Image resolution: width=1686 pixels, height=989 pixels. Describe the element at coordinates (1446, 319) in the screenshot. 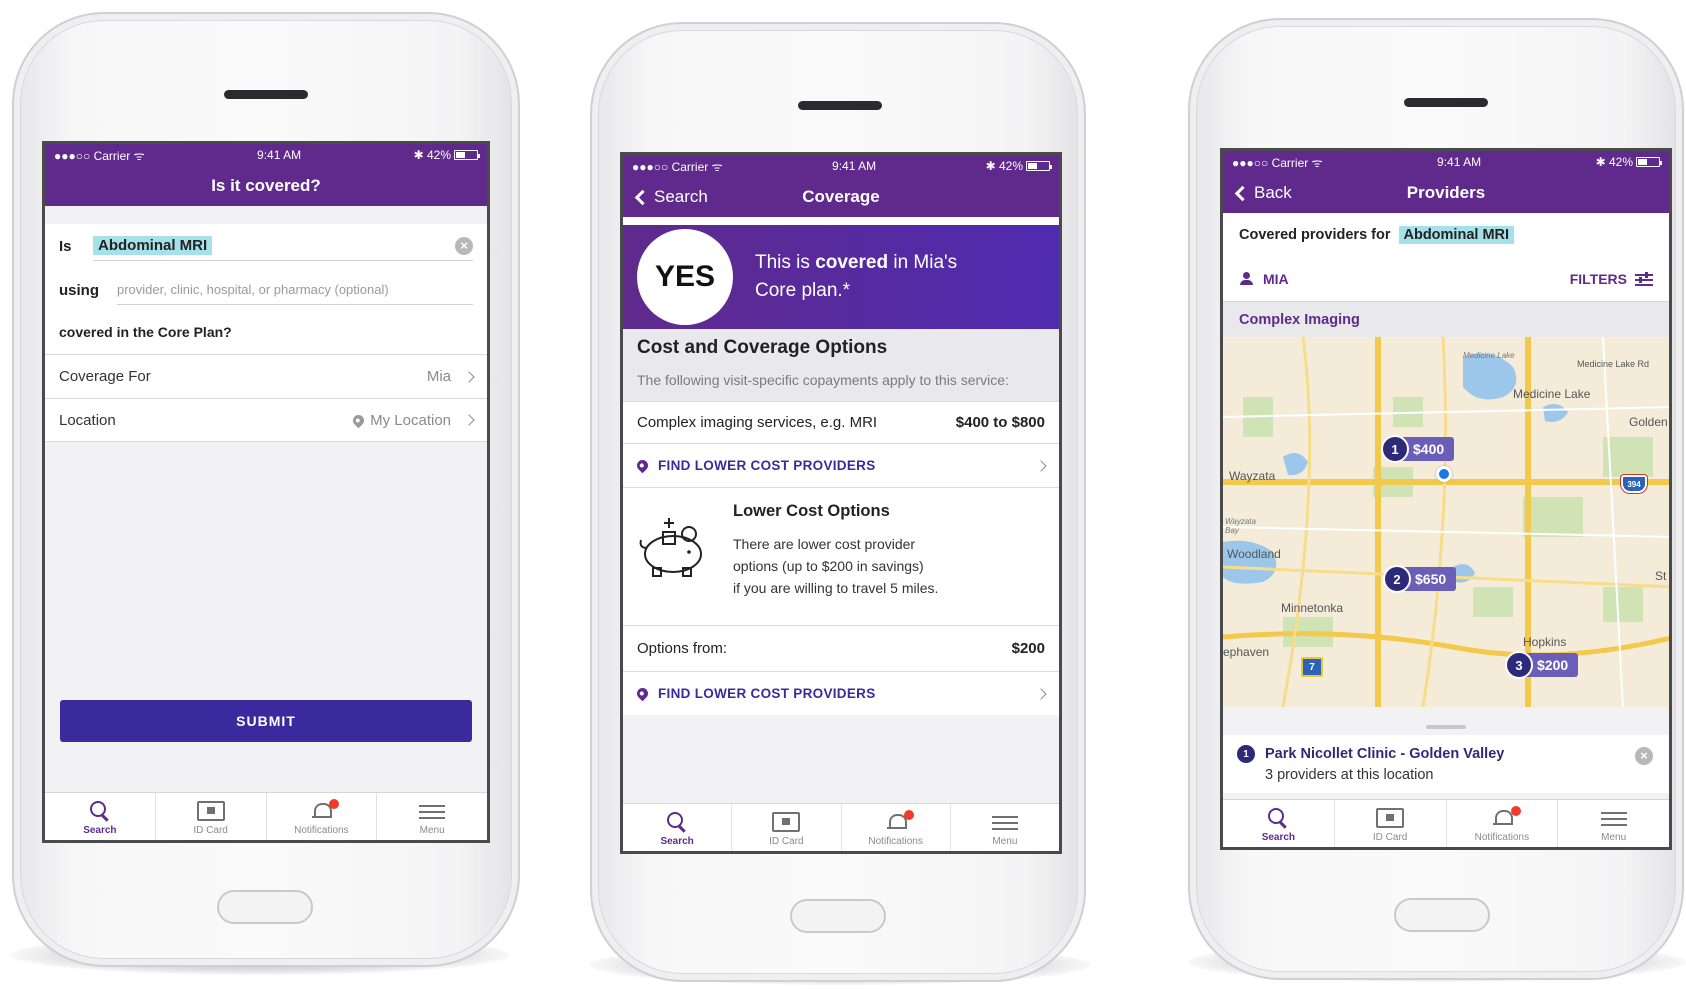

I see `category-header: Complex Imaging` at that location.